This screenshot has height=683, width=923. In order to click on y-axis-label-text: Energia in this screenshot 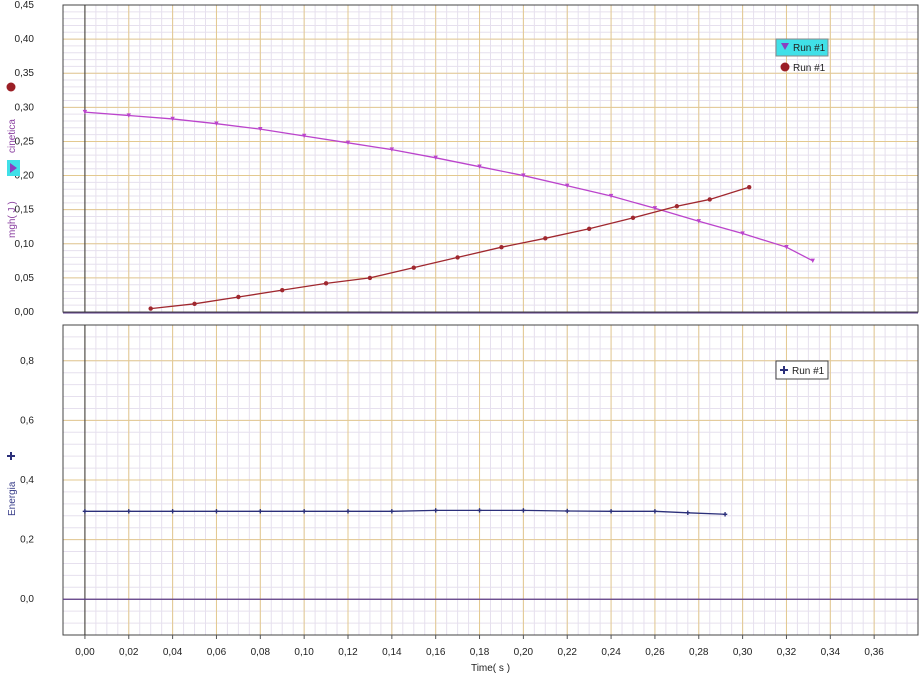, I will do `click(12, 498)`.